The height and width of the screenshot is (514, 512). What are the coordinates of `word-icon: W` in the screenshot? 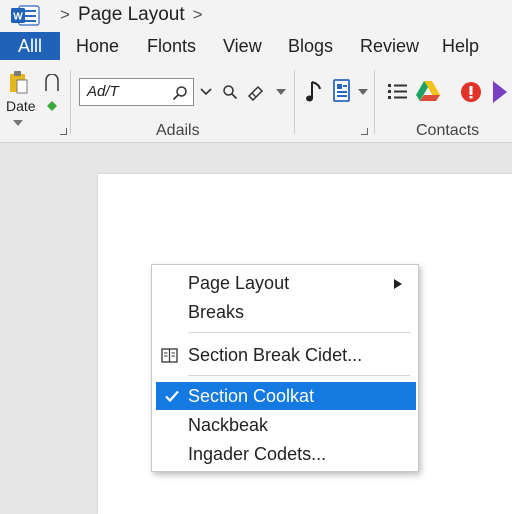 It's located at (25, 15).